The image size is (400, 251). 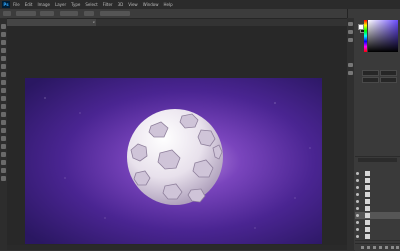 What do you see at coordinates (3, 74) in the screenshot?
I see `healing-tool-icon` at bounding box center [3, 74].